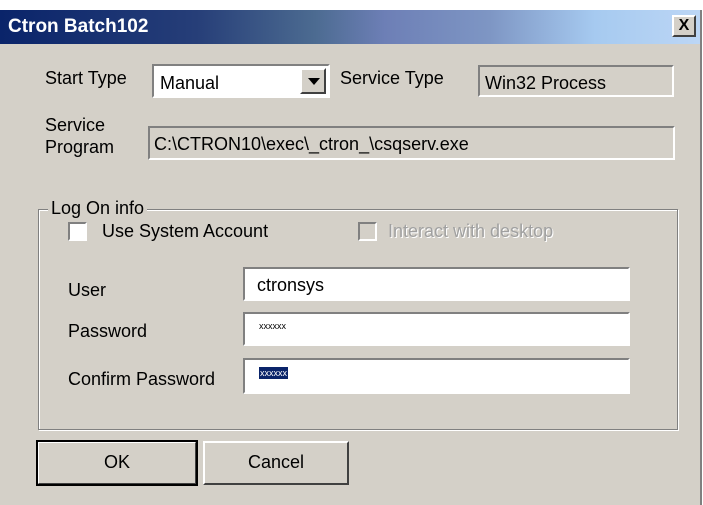  I want to click on use-system-account-checkbox, so click(77, 231).